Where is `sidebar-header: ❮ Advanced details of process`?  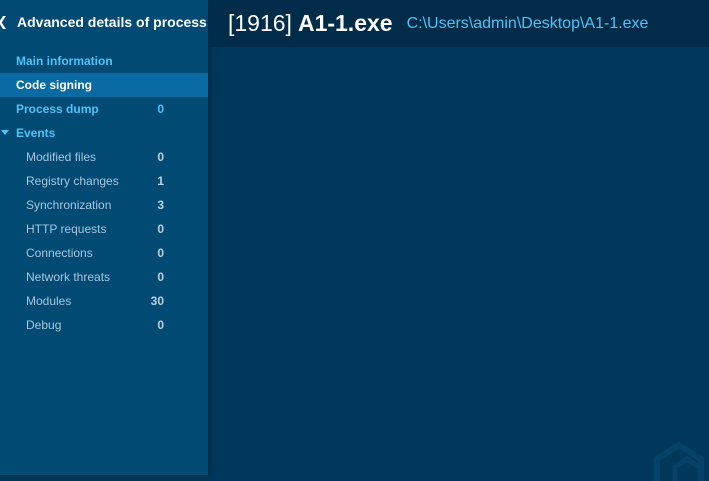
sidebar-header: ❮ Advanced details of process is located at coordinates (104, 22).